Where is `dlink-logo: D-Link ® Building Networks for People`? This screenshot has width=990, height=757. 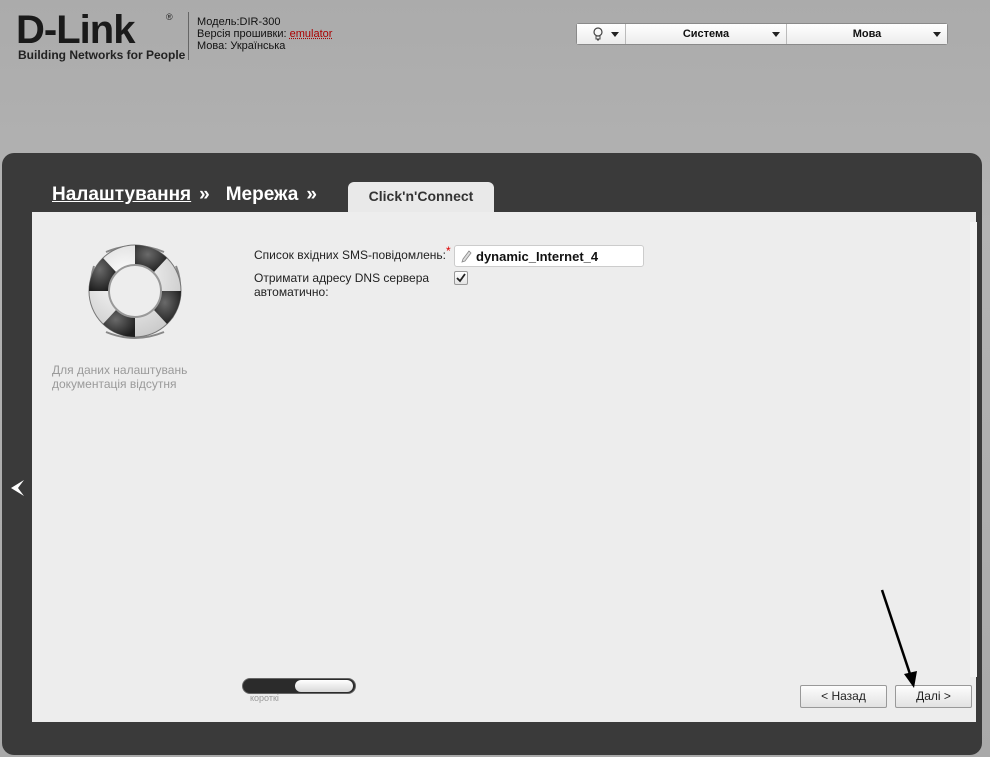
dlink-logo: D-Link ® Building Networks for People is located at coordinates (100, 36).